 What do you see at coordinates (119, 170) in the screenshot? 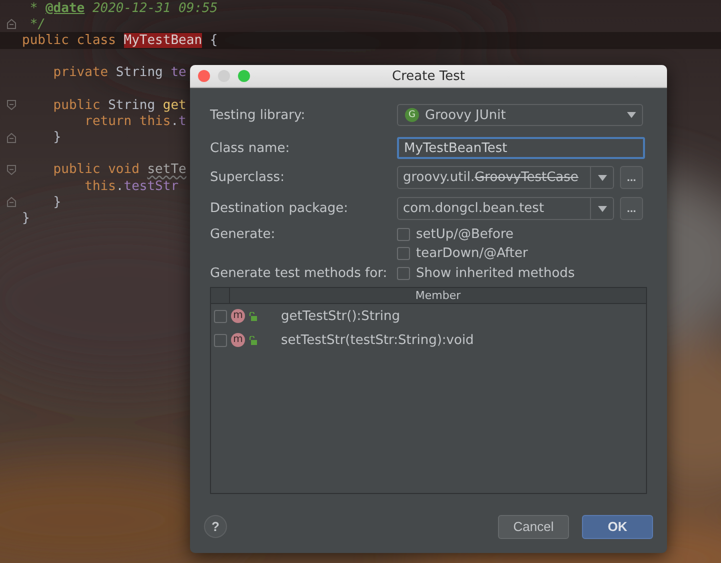
I see `code-line: public void setTe` at bounding box center [119, 170].